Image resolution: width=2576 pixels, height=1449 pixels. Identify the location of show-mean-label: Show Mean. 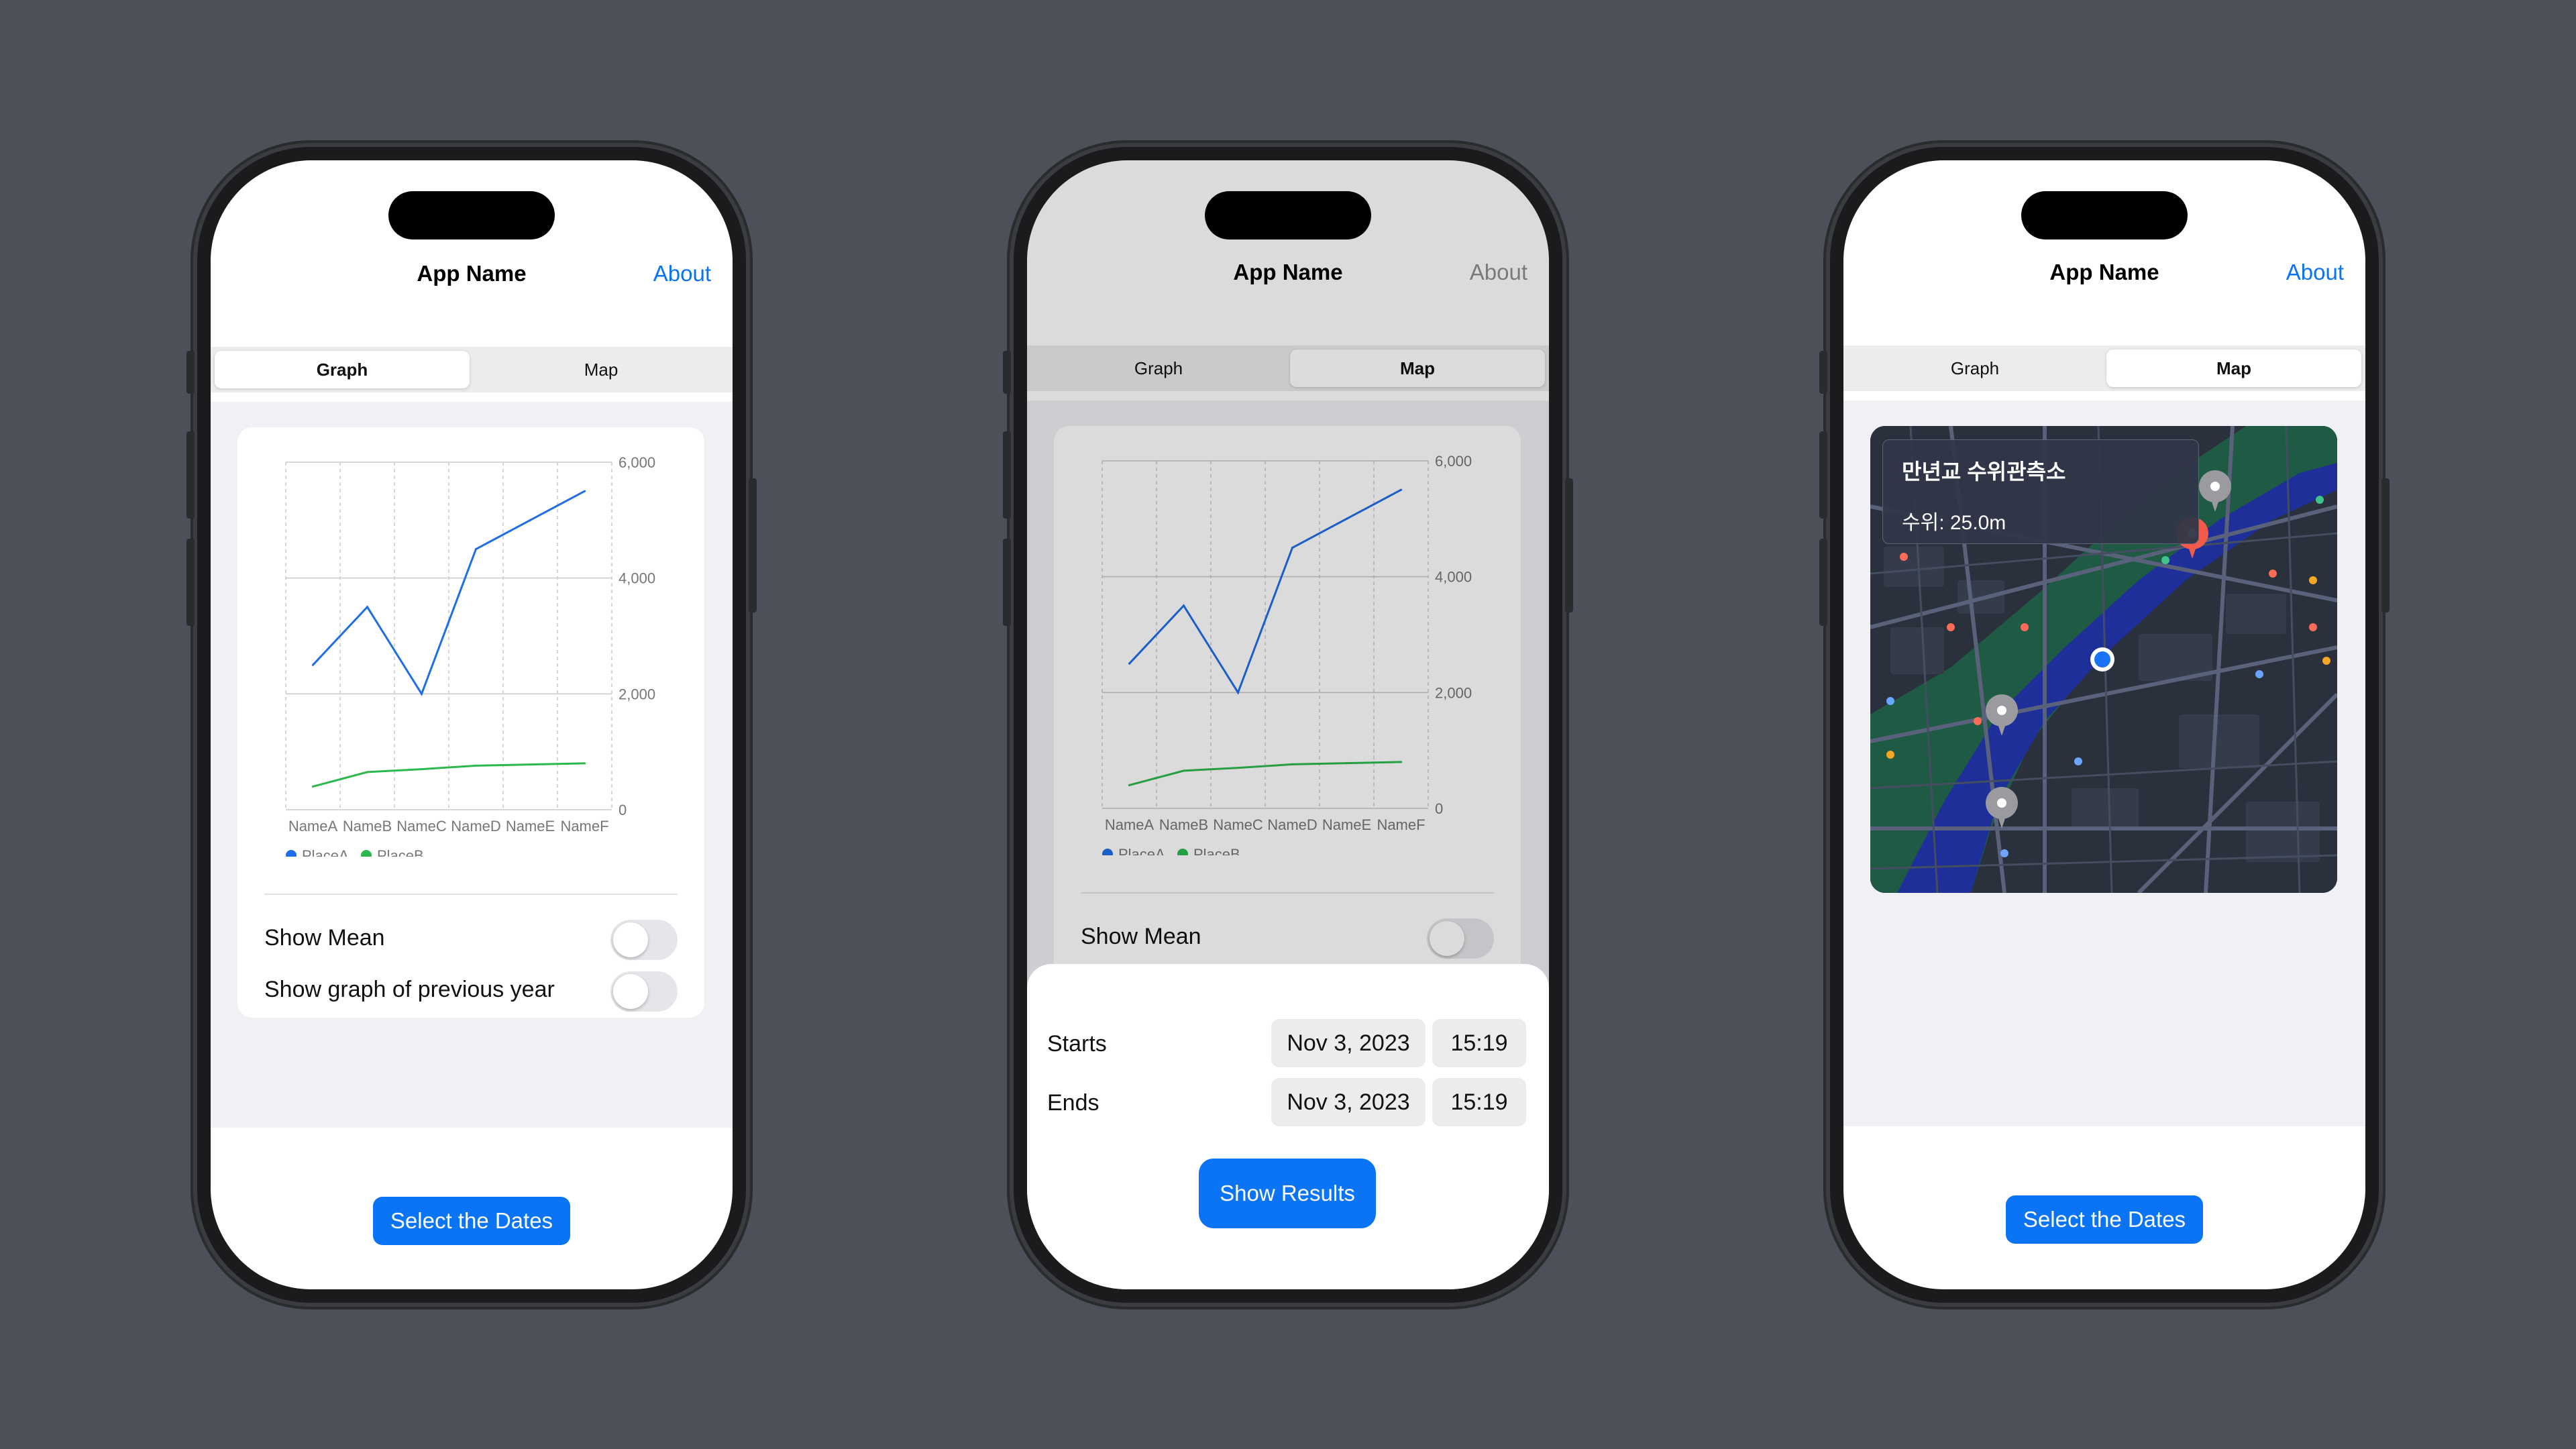
(324, 938).